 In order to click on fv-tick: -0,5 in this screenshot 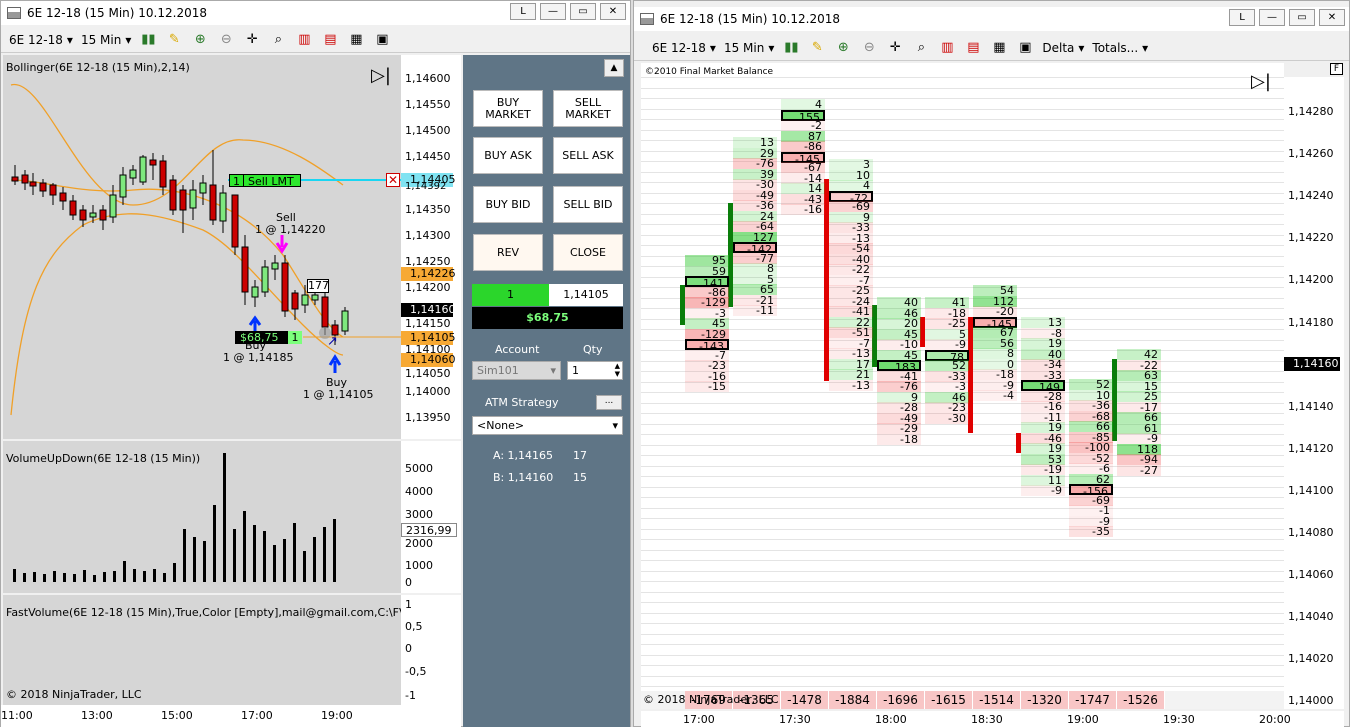, I will do `click(416, 671)`.